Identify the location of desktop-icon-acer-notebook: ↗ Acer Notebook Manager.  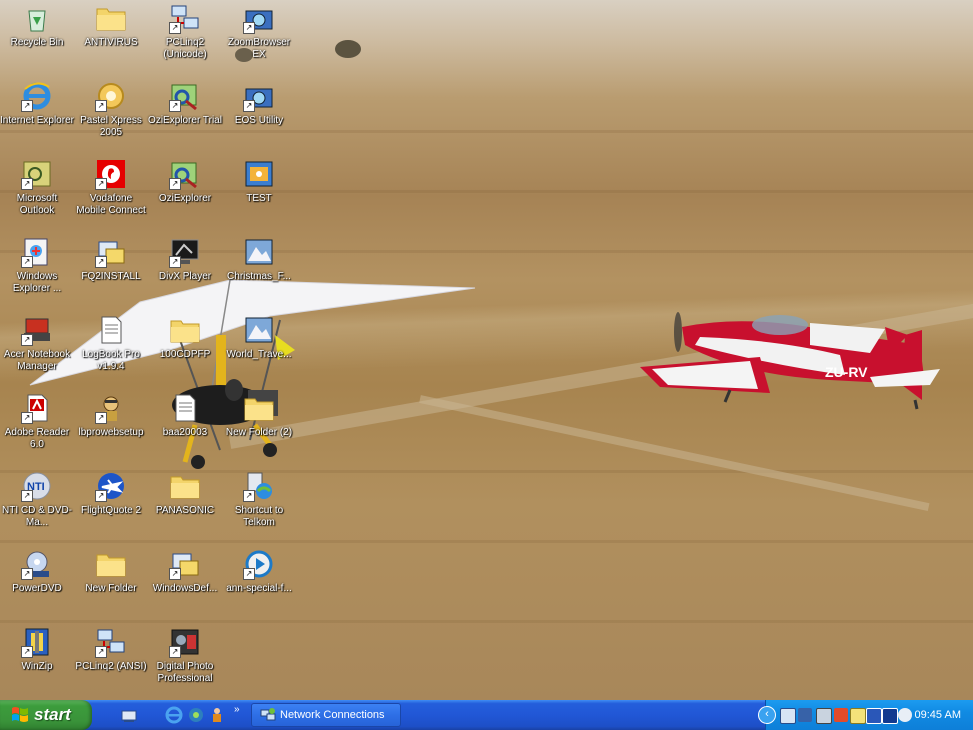
(37, 343).